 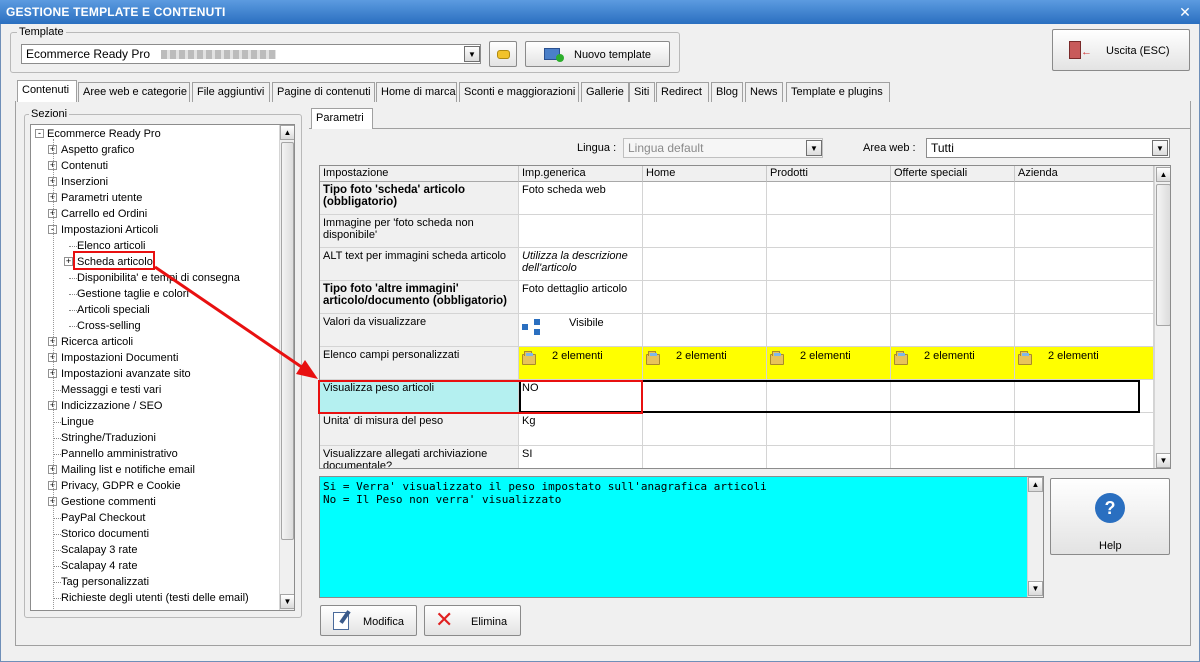 I want to click on tab-contenuti: Contenuti, so click(x=47, y=91).